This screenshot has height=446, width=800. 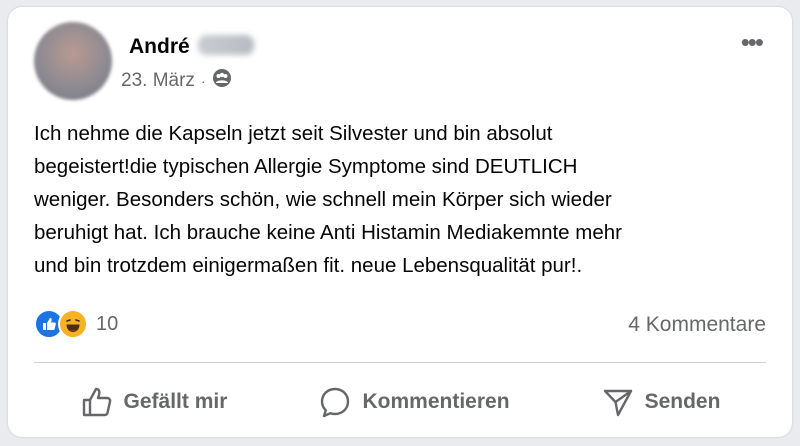 I want to click on like-button: Gefällt mir, so click(x=154, y=402).